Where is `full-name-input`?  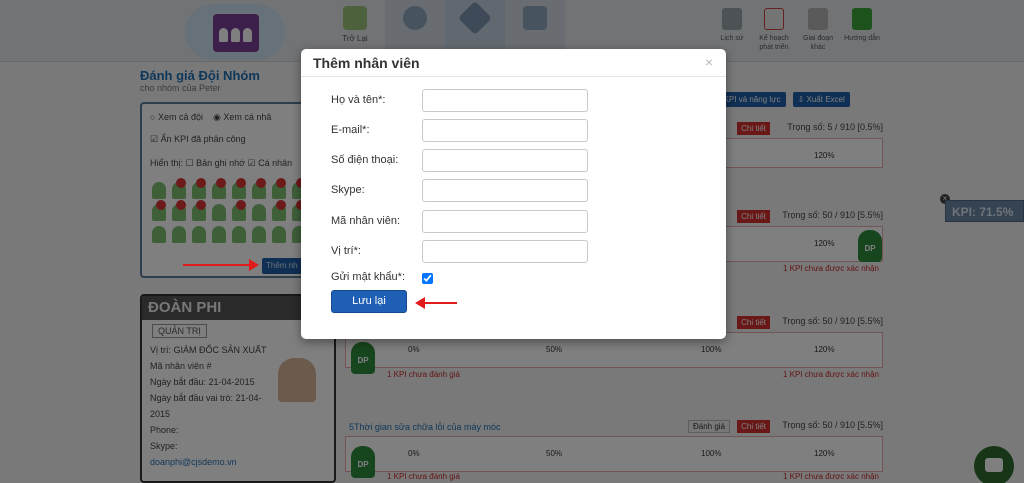
full-name-input is located at coordinates (505, 100).